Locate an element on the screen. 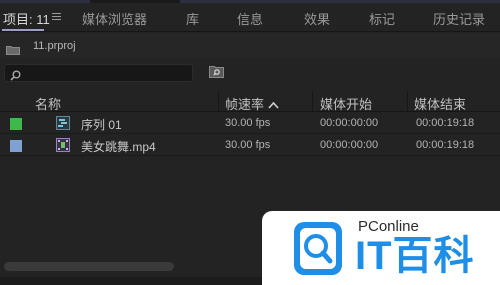 This screenshot has width=500, height=285. panel-tab-bar: 项目: 11 媒体浏览器 库 信息 效果 标记 历史记录 is located at coordinates (250, 17).